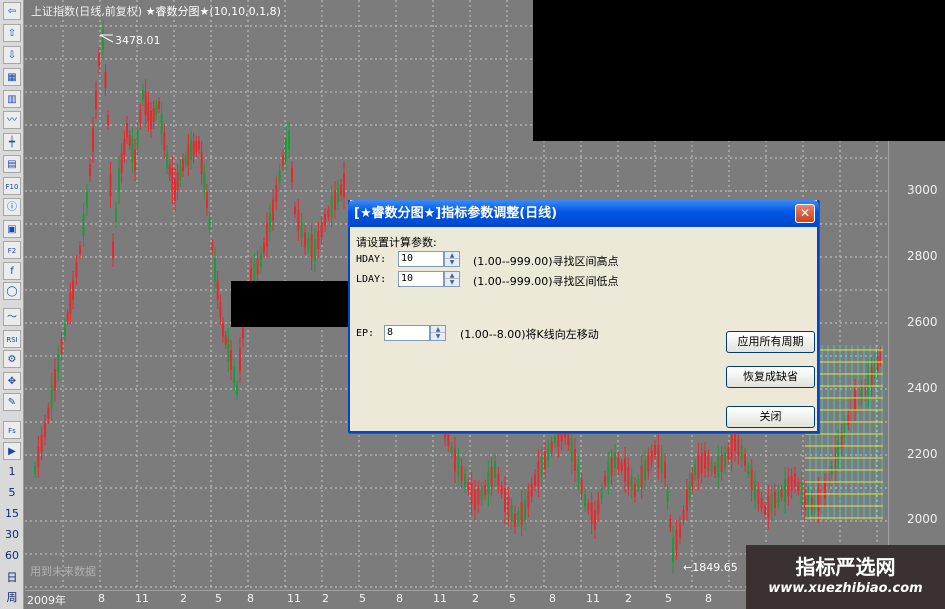 Image resolution: width=945 pixels, height=609 pixels. I want to click on param-prompt: 请设置计算参数:, so click(396, 242).